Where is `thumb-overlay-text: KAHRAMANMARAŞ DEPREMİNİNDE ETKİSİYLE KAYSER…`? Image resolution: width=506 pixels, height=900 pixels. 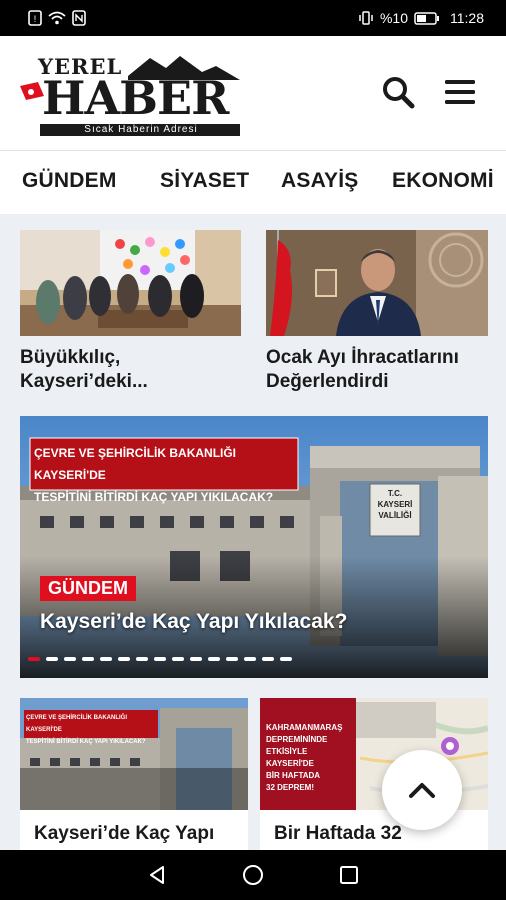 thumb-overlay-text: KAHRAMANMARAŞ DEPREMİNİNDE ETKİSİYLE KAYSER… is located at coordinates (310, 758).